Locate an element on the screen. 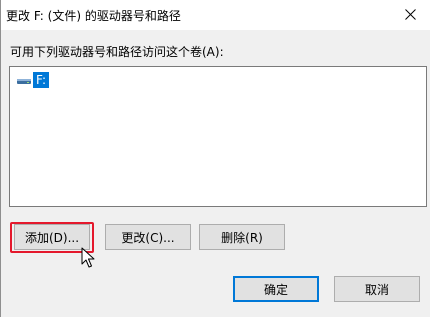 This screenshot has height=317, width=430. close-button is located at coordinates (410, 15).